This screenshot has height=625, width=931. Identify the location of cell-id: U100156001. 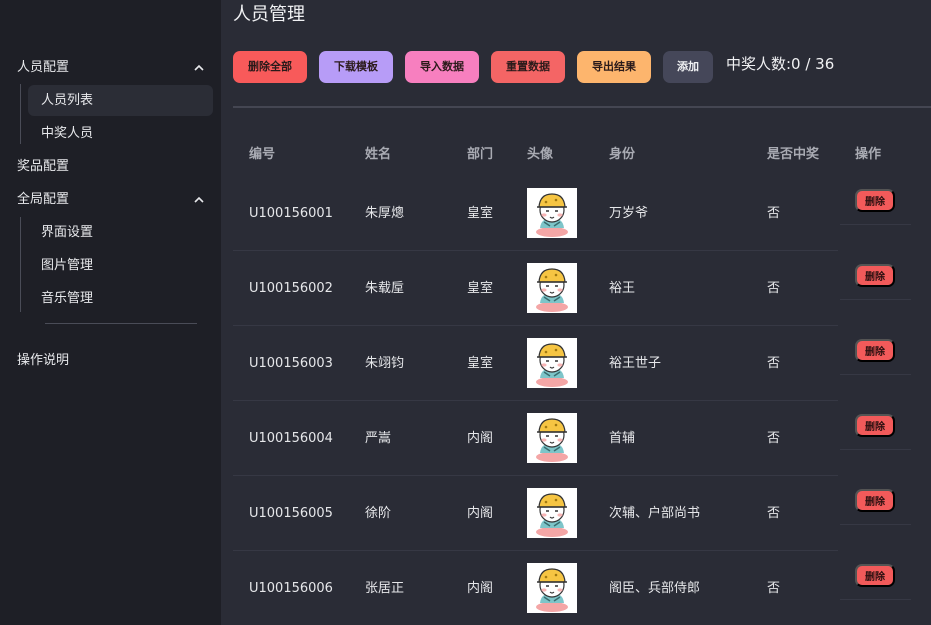
(291, 213).